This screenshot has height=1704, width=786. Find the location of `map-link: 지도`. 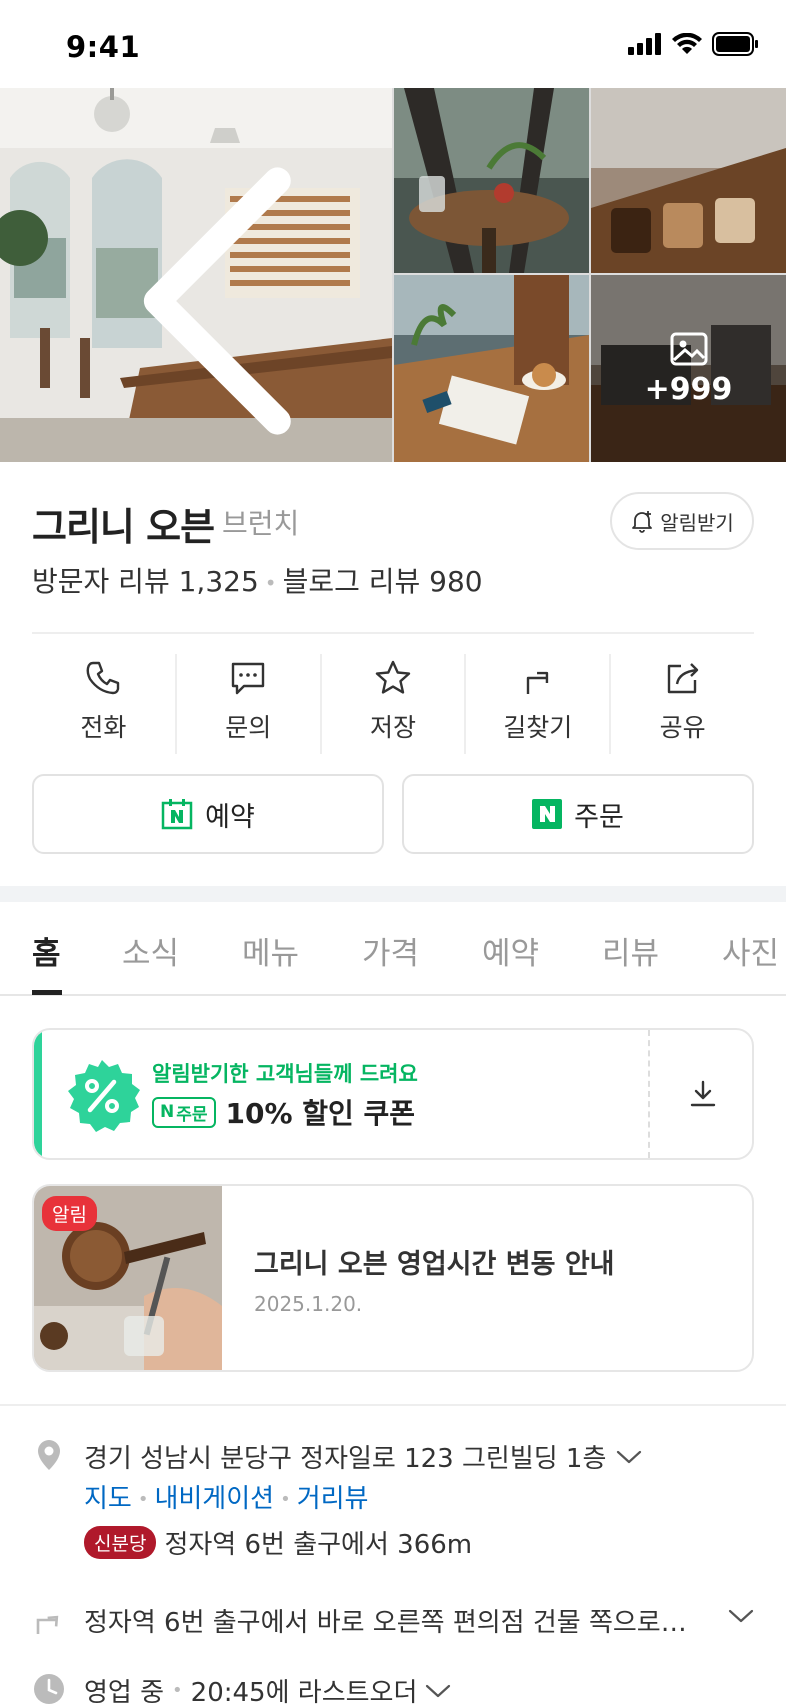

map-link: 지도 is located at coordinates (108, 1499).